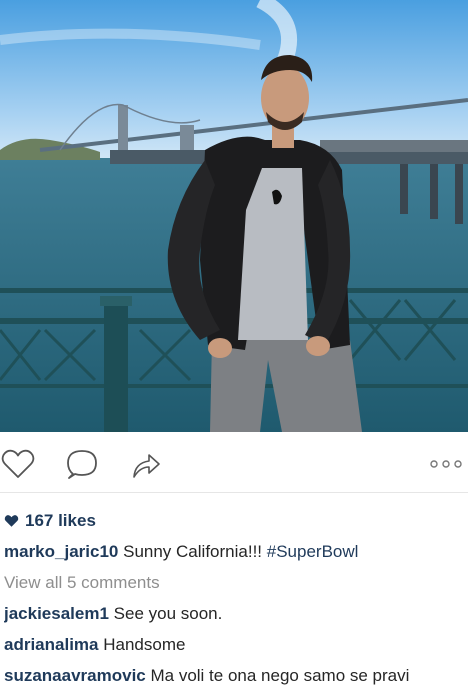  Describe the element at coordinates (61, 551) in the screenshot. I see `caption-username: marko_jaric10` at that location.